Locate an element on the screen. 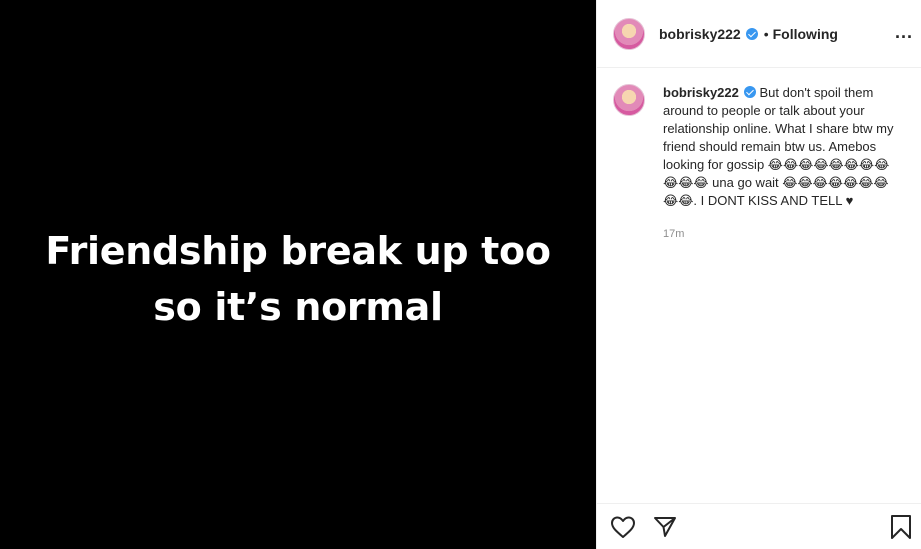  heart-icon is located at coordinates (623, 527).